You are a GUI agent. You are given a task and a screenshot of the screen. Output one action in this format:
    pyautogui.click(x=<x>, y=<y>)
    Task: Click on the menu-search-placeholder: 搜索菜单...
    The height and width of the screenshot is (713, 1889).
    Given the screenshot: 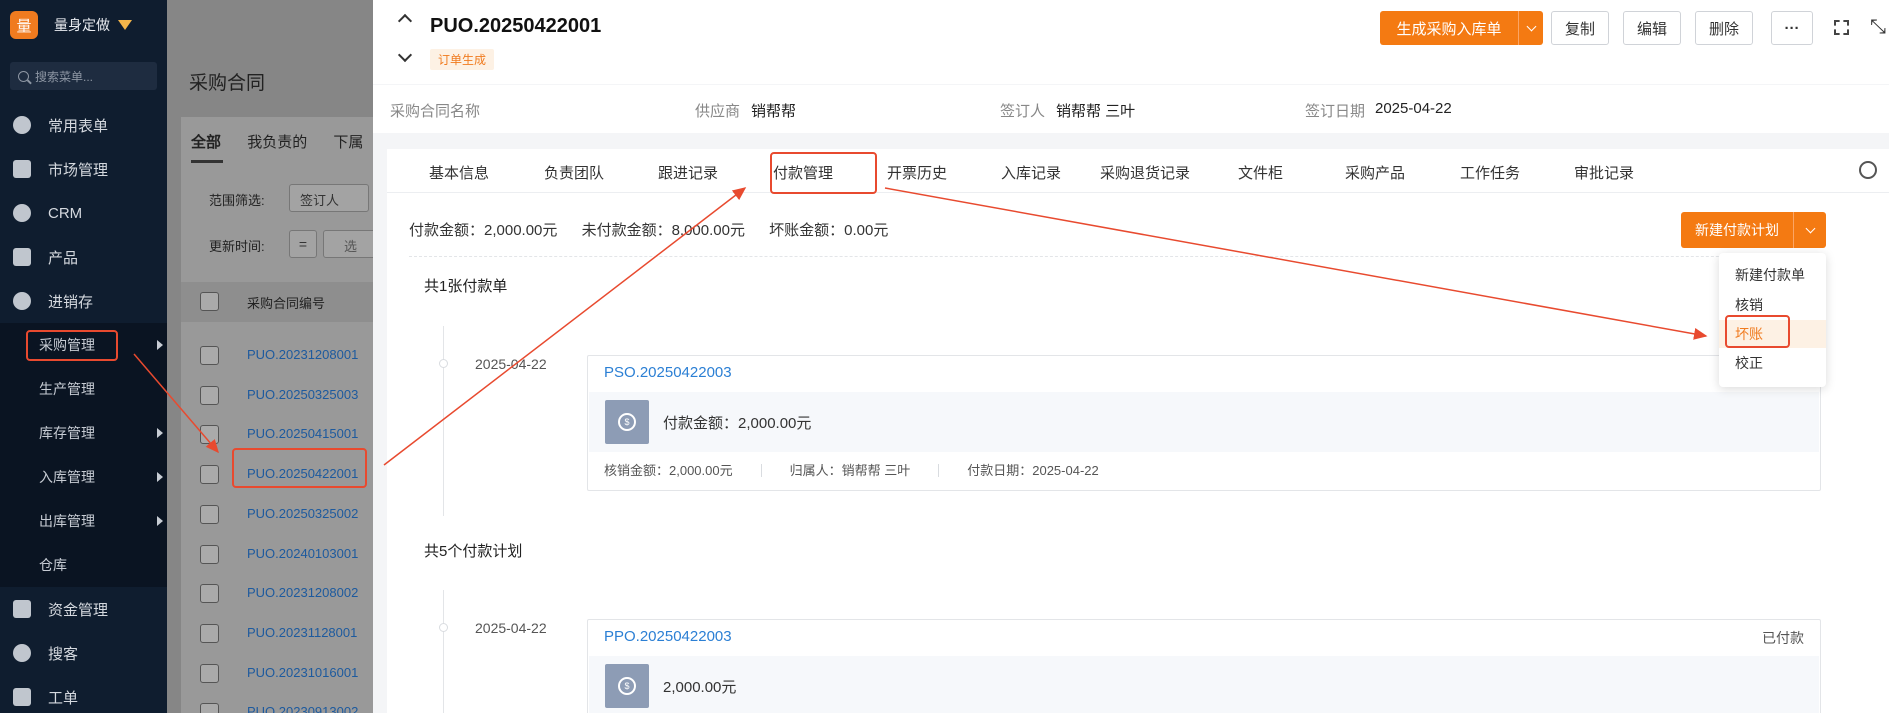 What is the action you would take?
    pyautogui.click(x=64, y=76)
    